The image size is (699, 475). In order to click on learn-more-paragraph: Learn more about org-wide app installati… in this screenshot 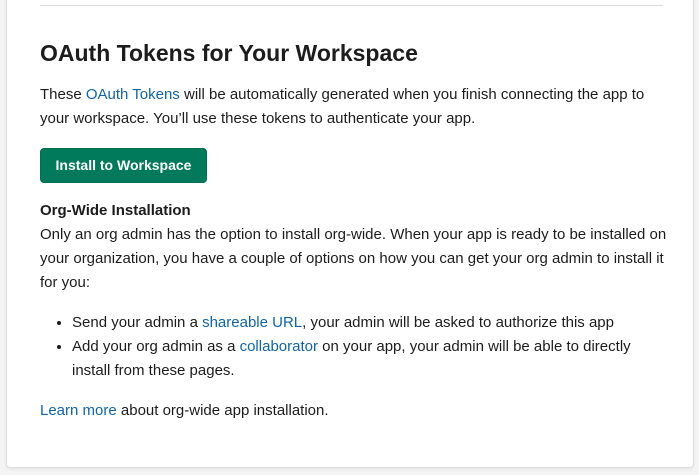, I will do `click(354, 411)`.